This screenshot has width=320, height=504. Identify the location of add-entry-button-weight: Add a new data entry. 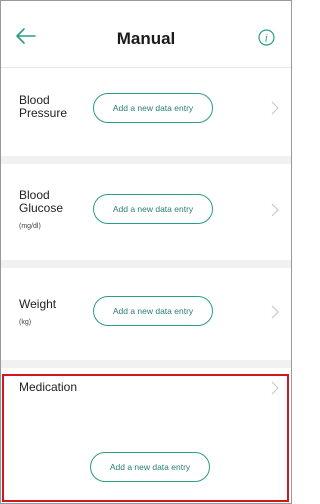
(153, 311).